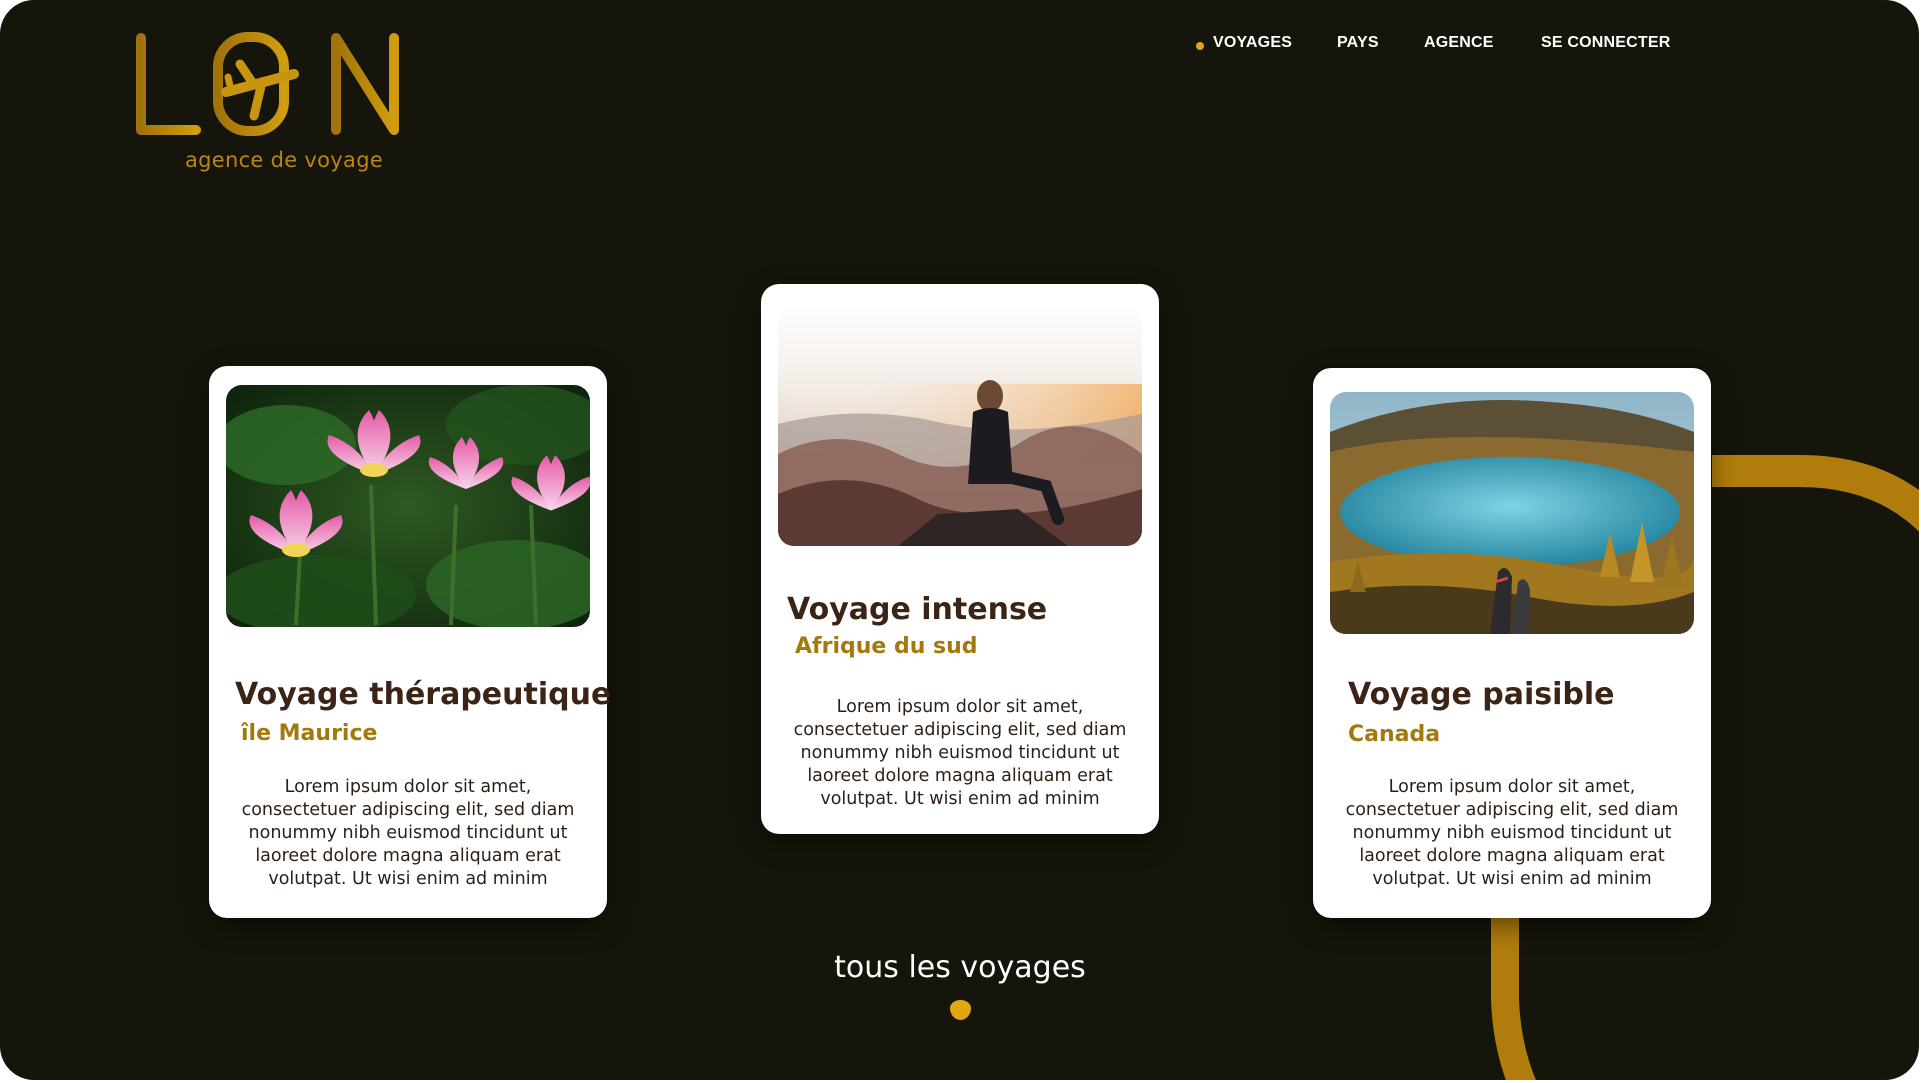 This screenshot has height=1083, width=1921. I want to click on brand-logo: agence de voyage, so click(271, 107).